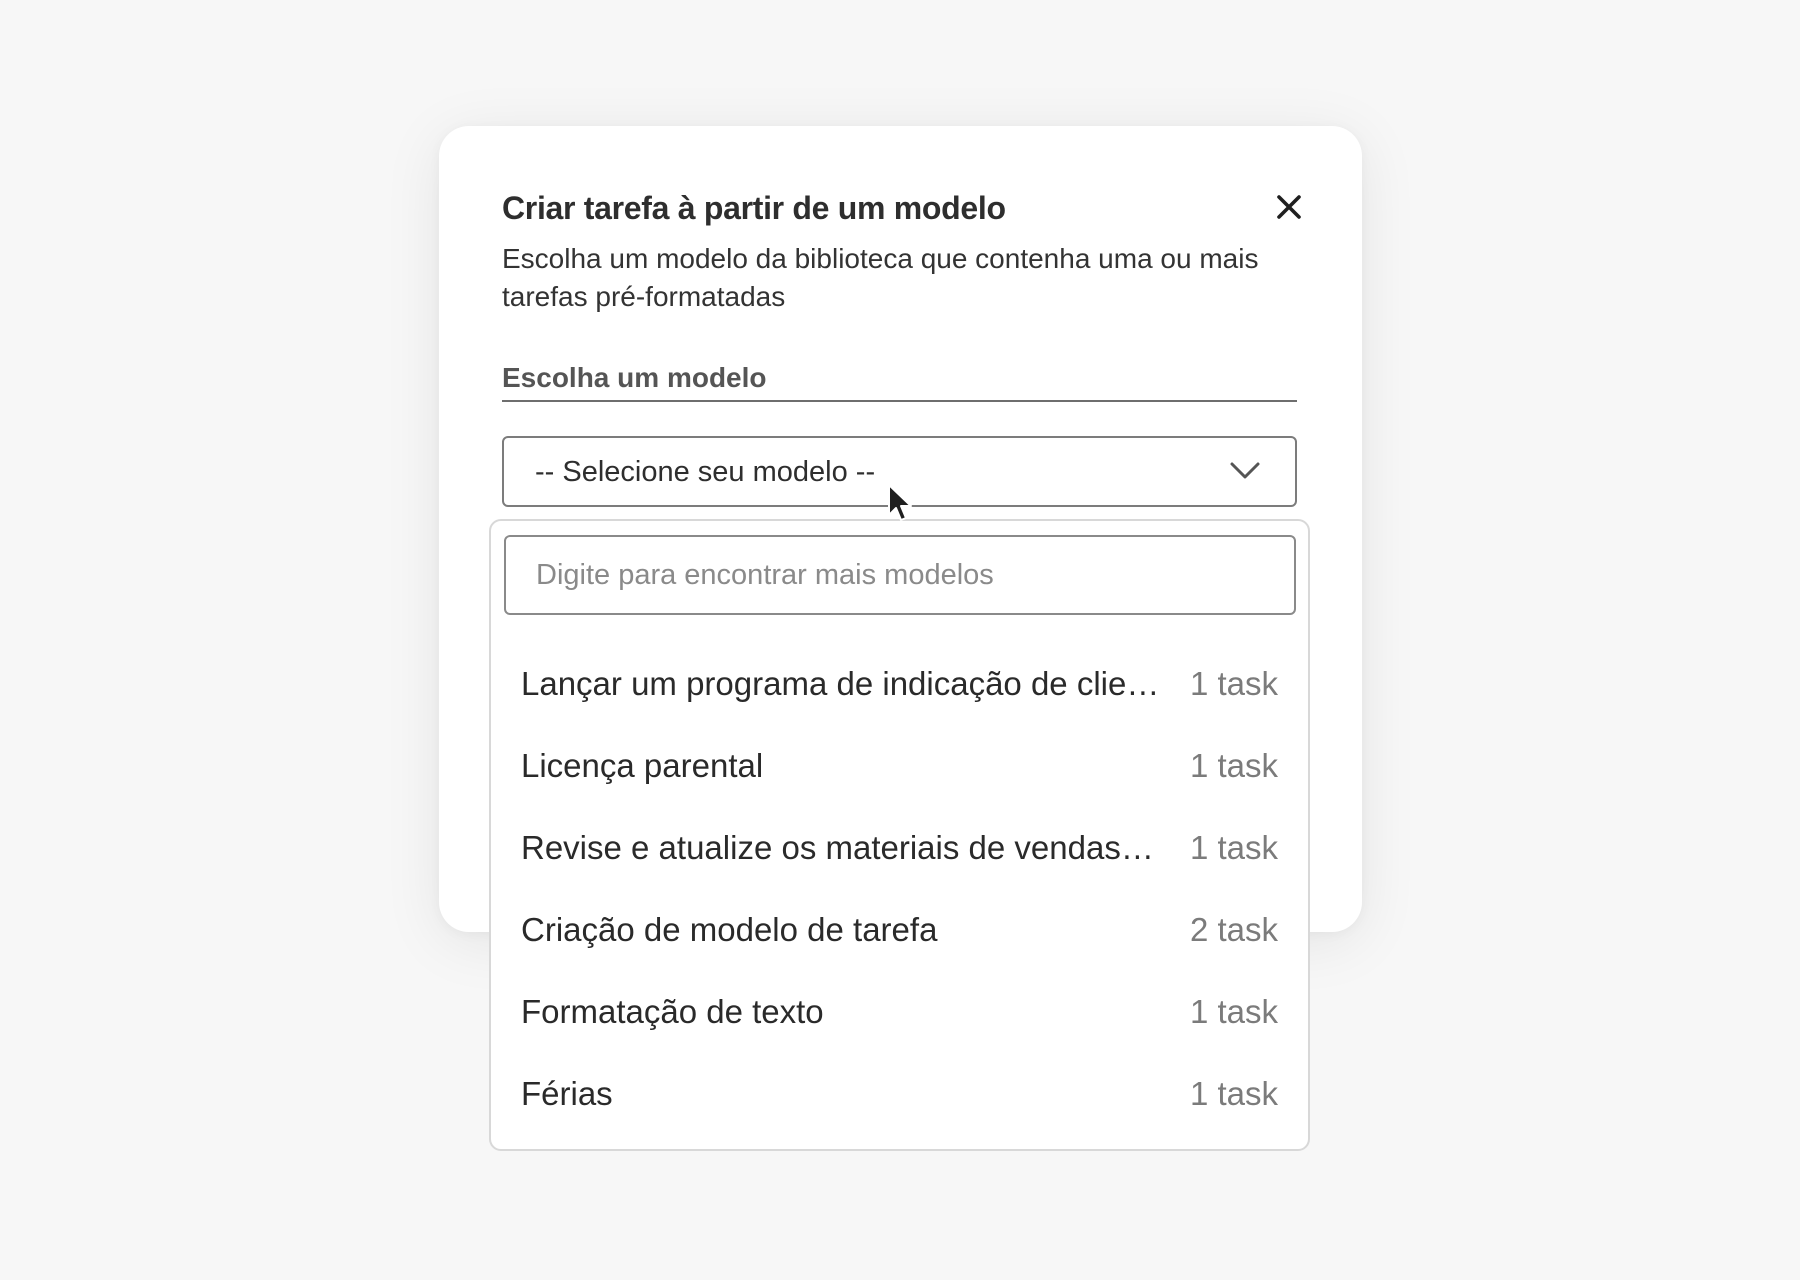 The image size is (1800, 1280). Describe the element at coordinates (900, 575) in the screenshot. I see `search-input` at that location.